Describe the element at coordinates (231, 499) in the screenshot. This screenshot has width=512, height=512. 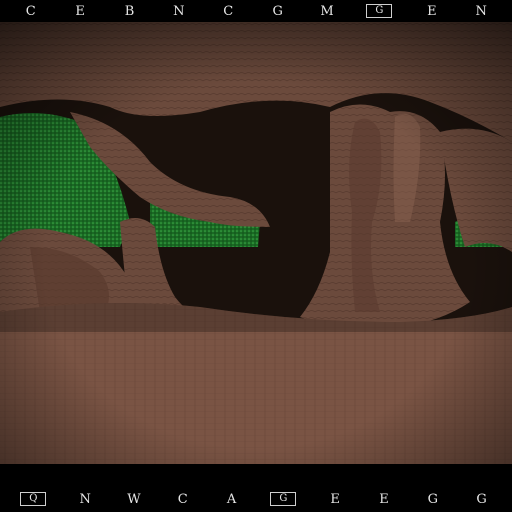
I see `hud-glyph: A` at that location.